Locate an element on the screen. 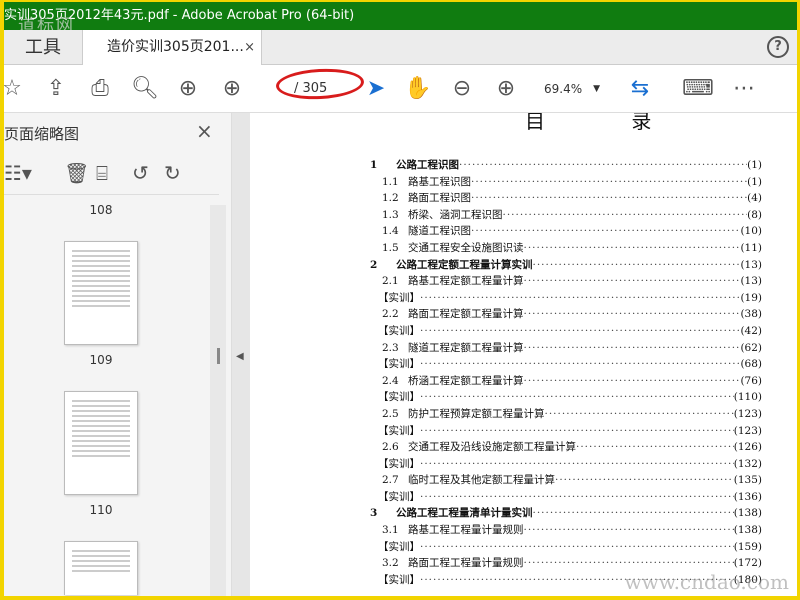  toc-entry-page: (68) is located at coordinates (751, 364).